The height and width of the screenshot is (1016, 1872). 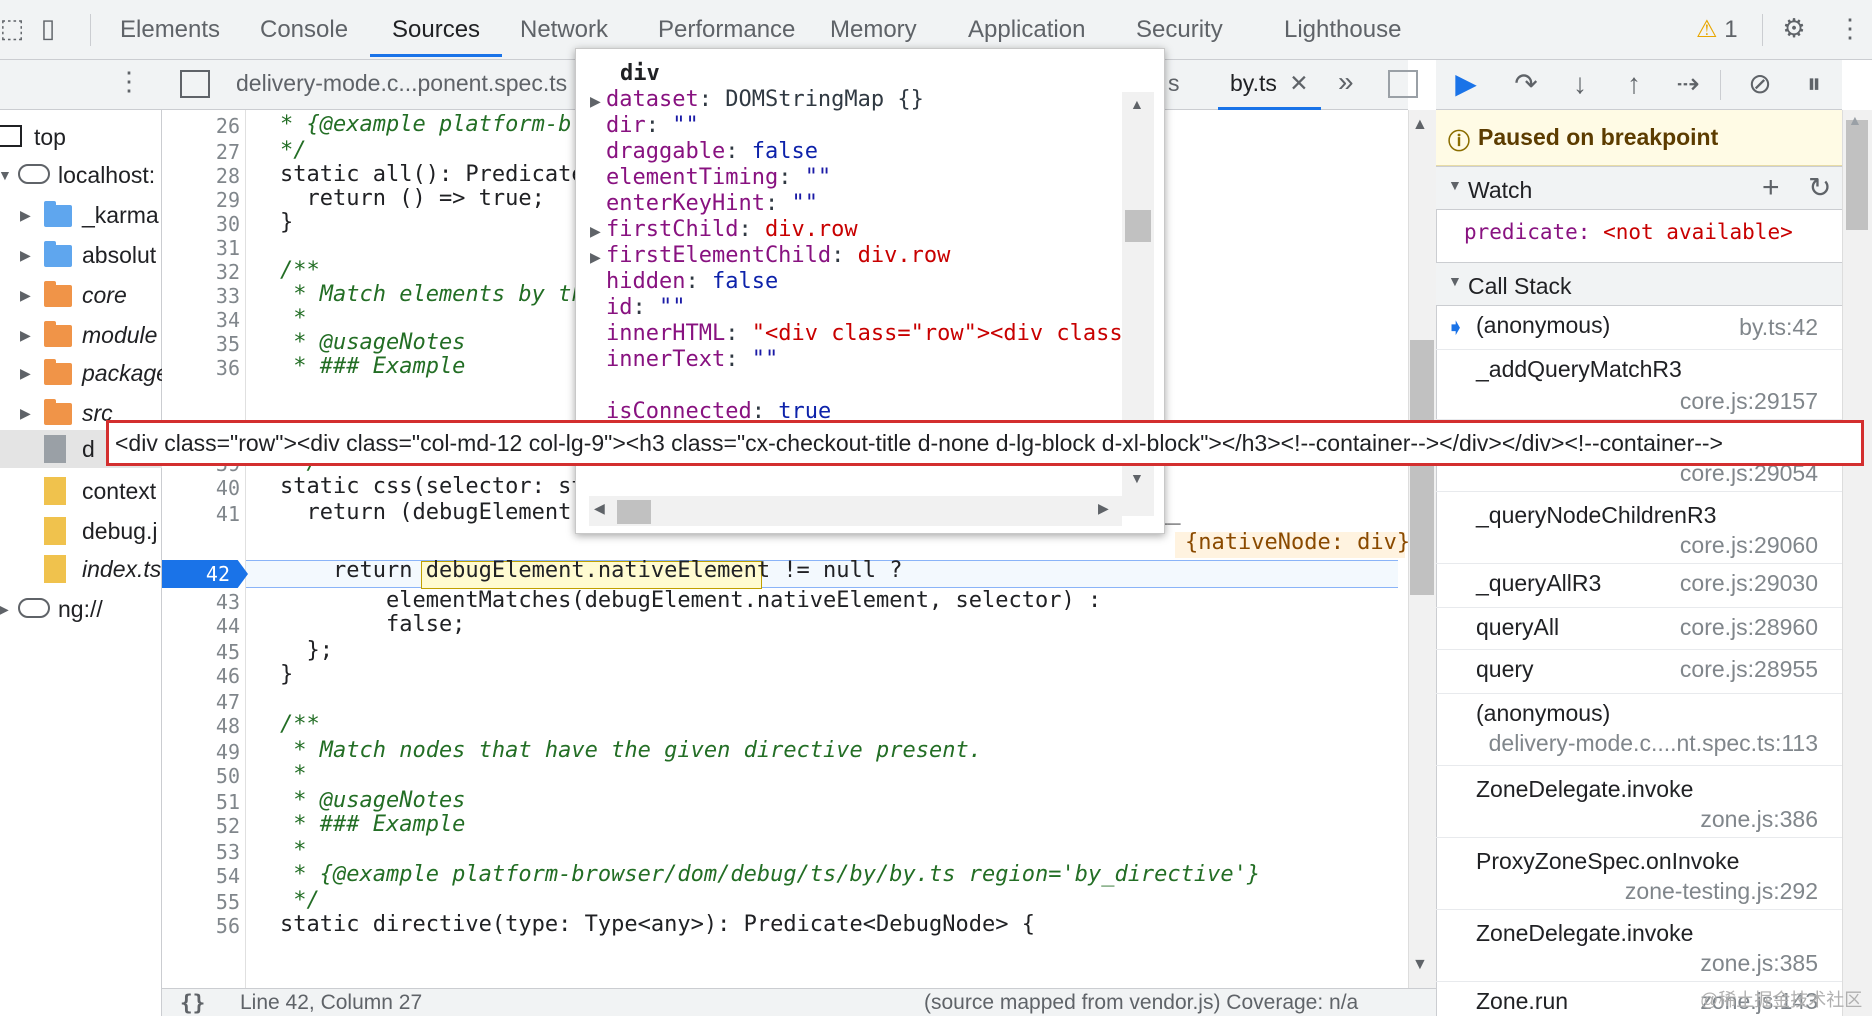 I want to click on popover-vertical-thumb, so click(x=1138, y=226).